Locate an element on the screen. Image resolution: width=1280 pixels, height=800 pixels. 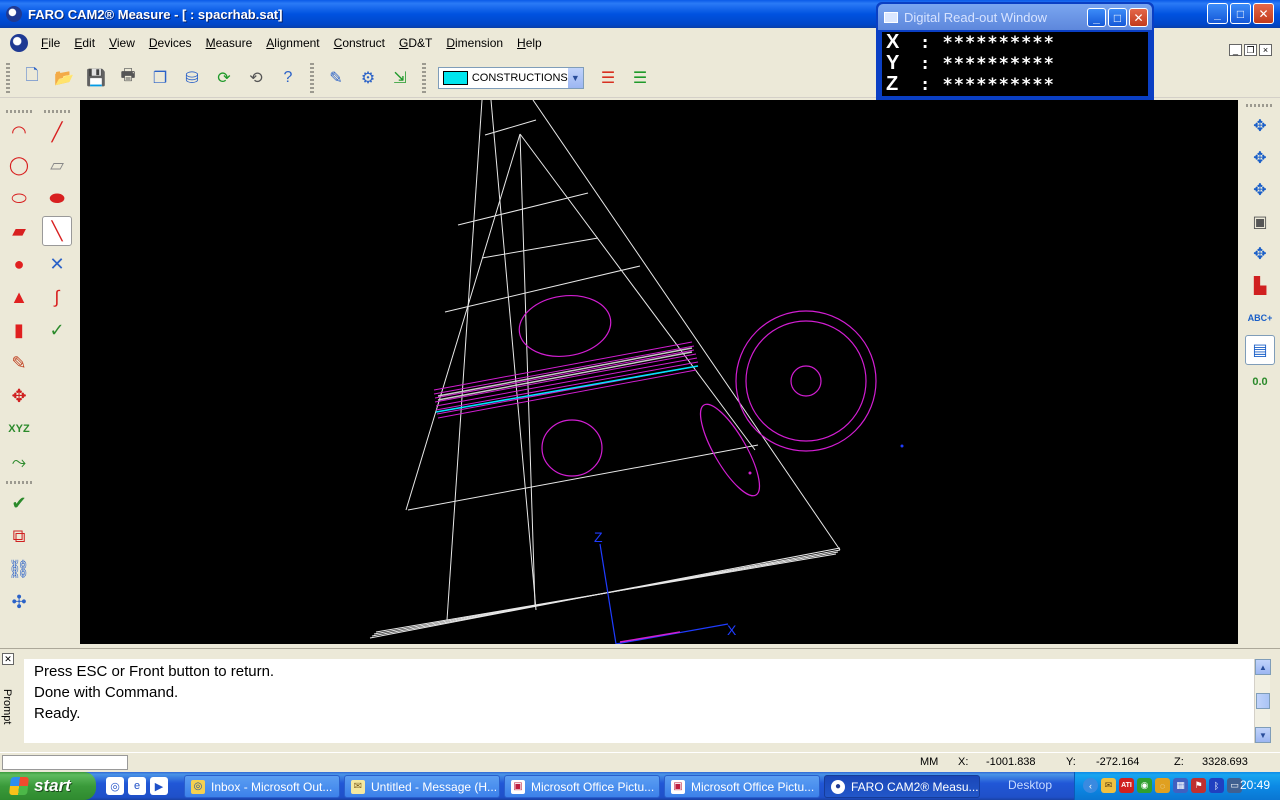
move-icon: ✥ is located at coordinates (1260, 254).